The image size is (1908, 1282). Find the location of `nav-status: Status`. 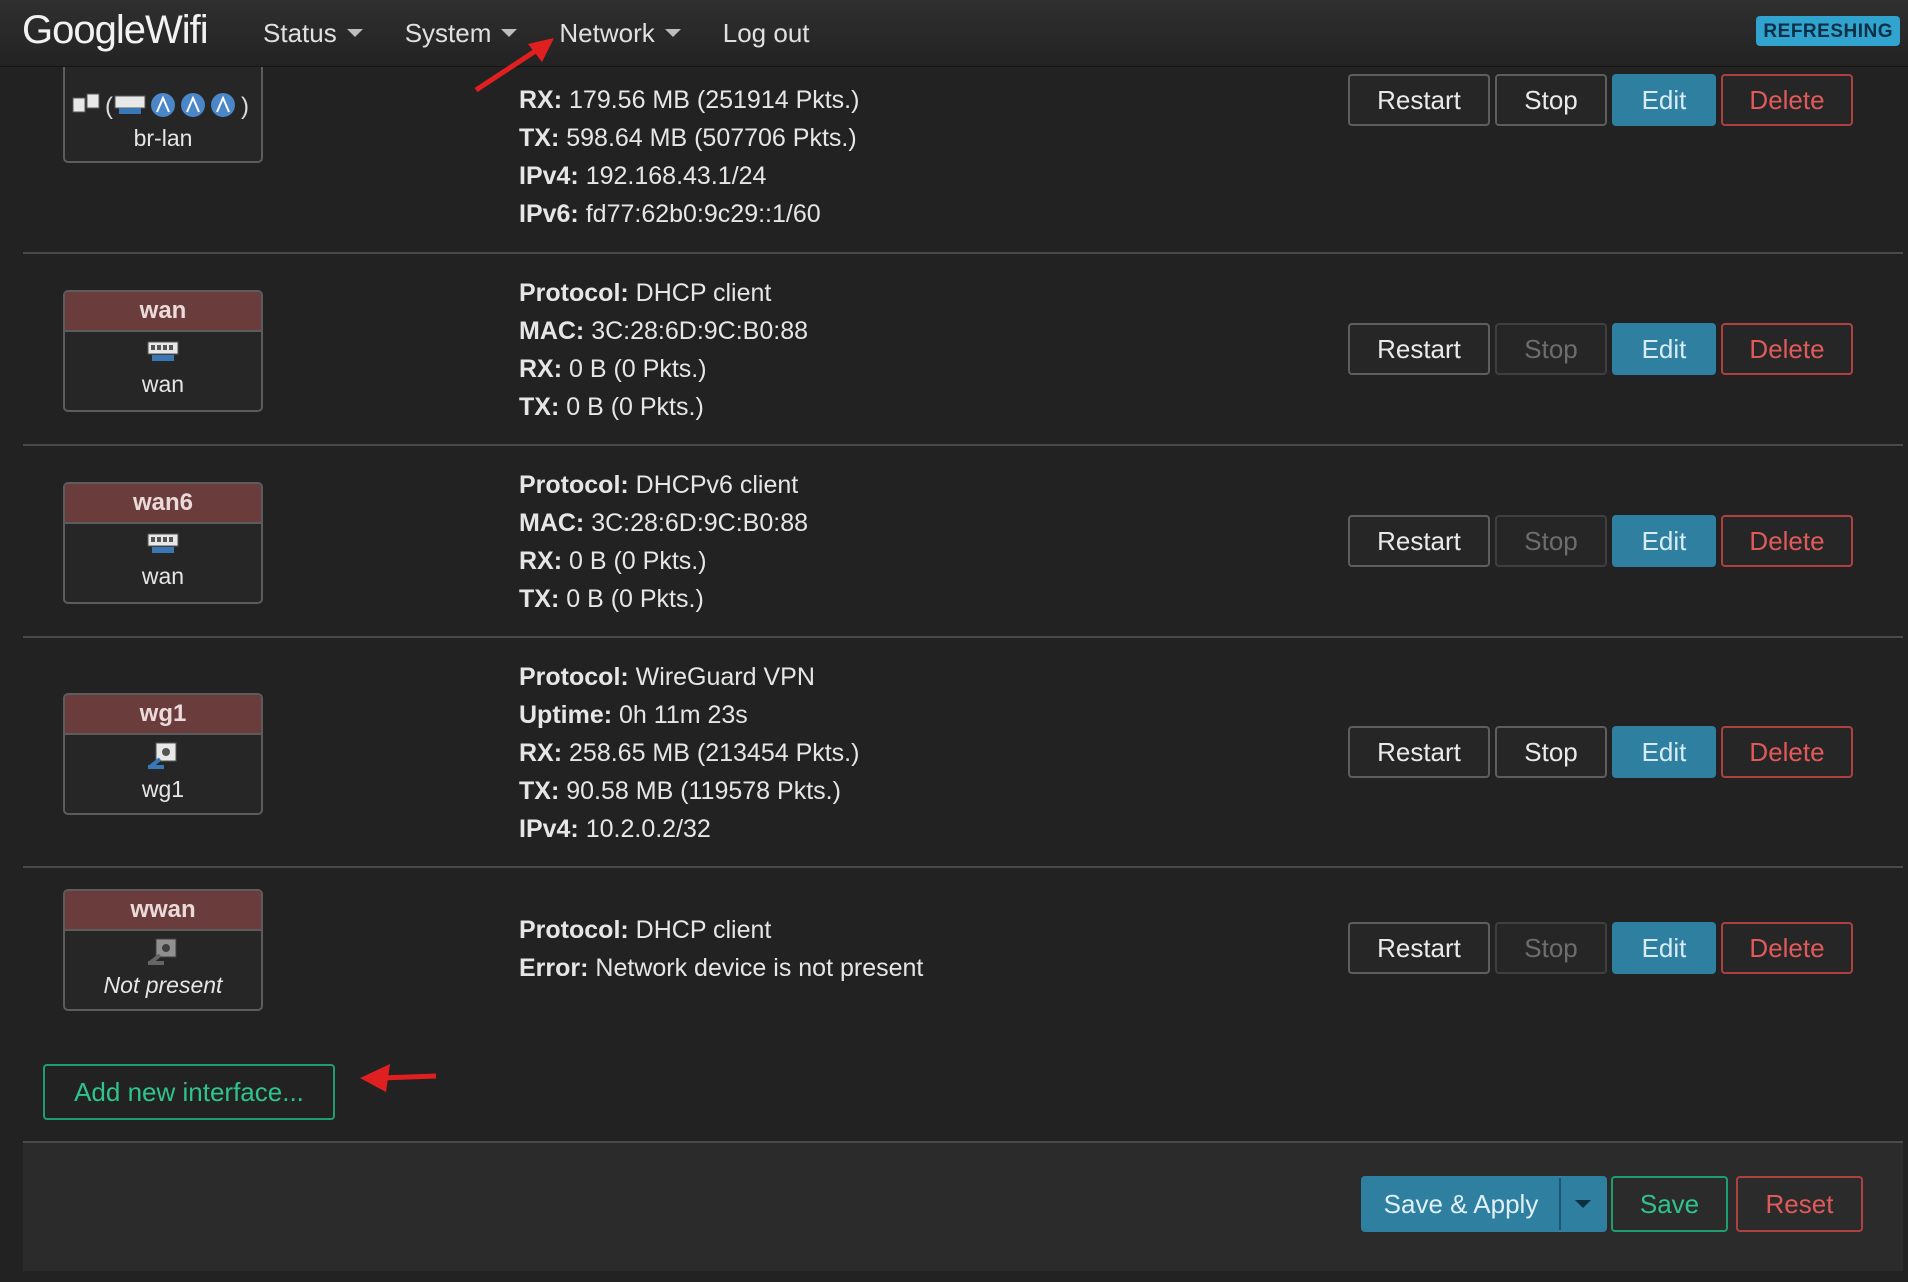

nav-status: Status is located at coordinates (313, 33).